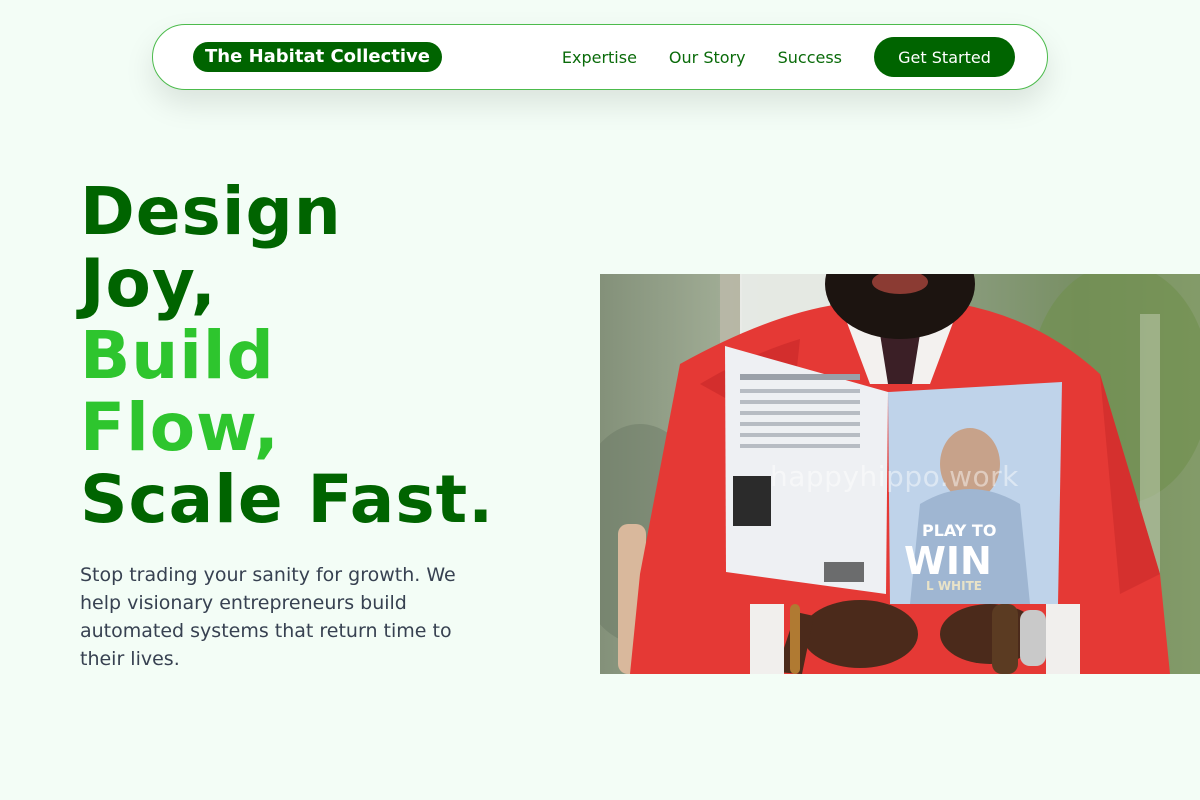 The height and width of the screenshot is (800, 1200). I want to click on headline-line-scale-fast: Scale Fast., so click(287, 499).